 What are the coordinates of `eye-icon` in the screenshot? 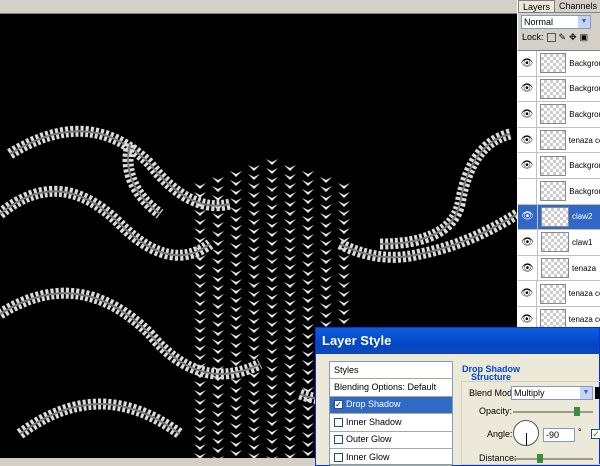 It's located at (527, 191).